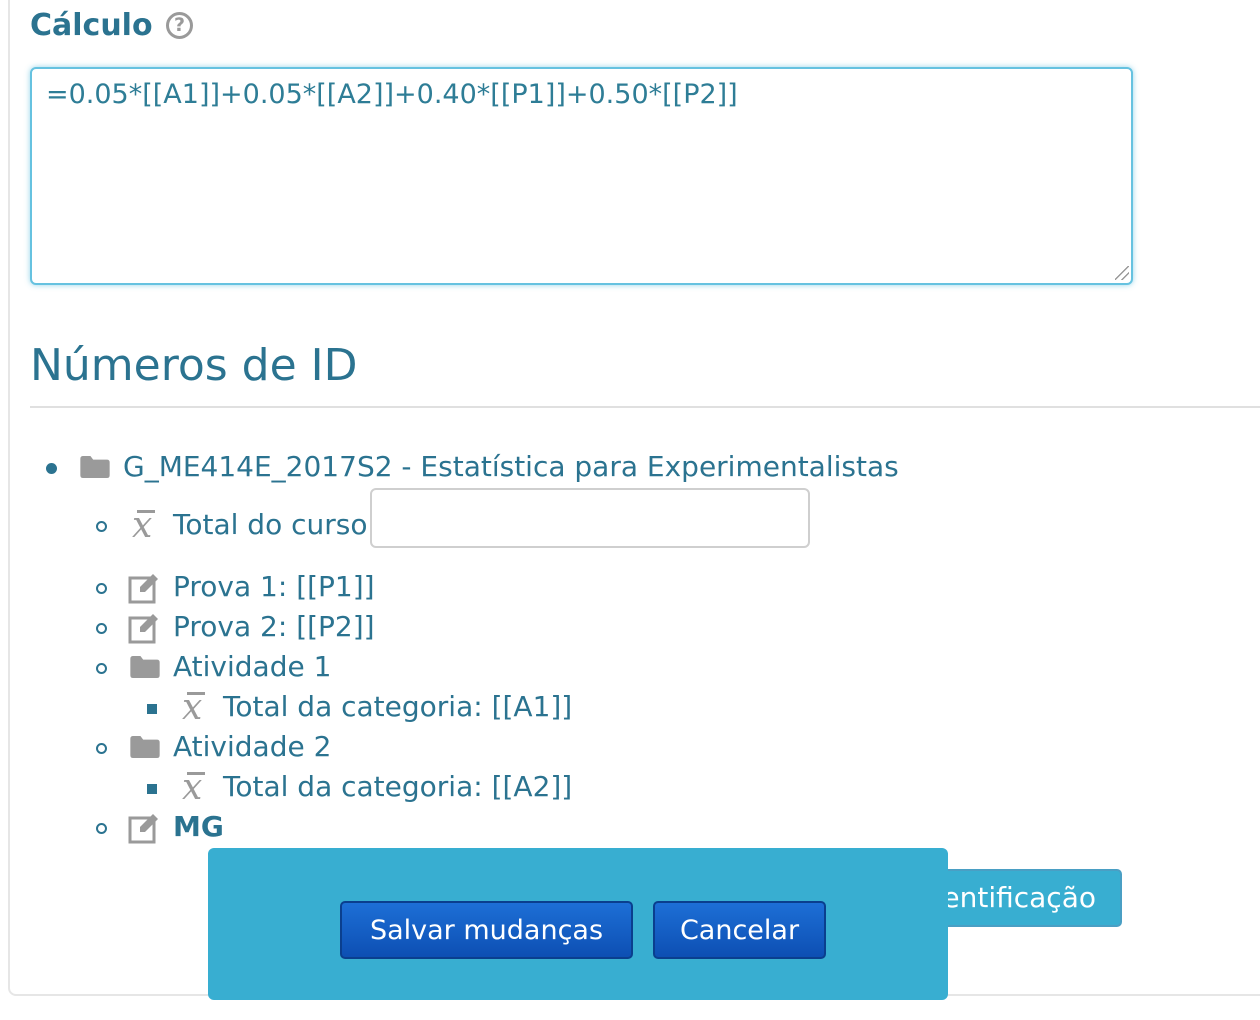  Describe the element at coordinates (179, 25) in the screenshot. I see `help-icon: ?` at that location.